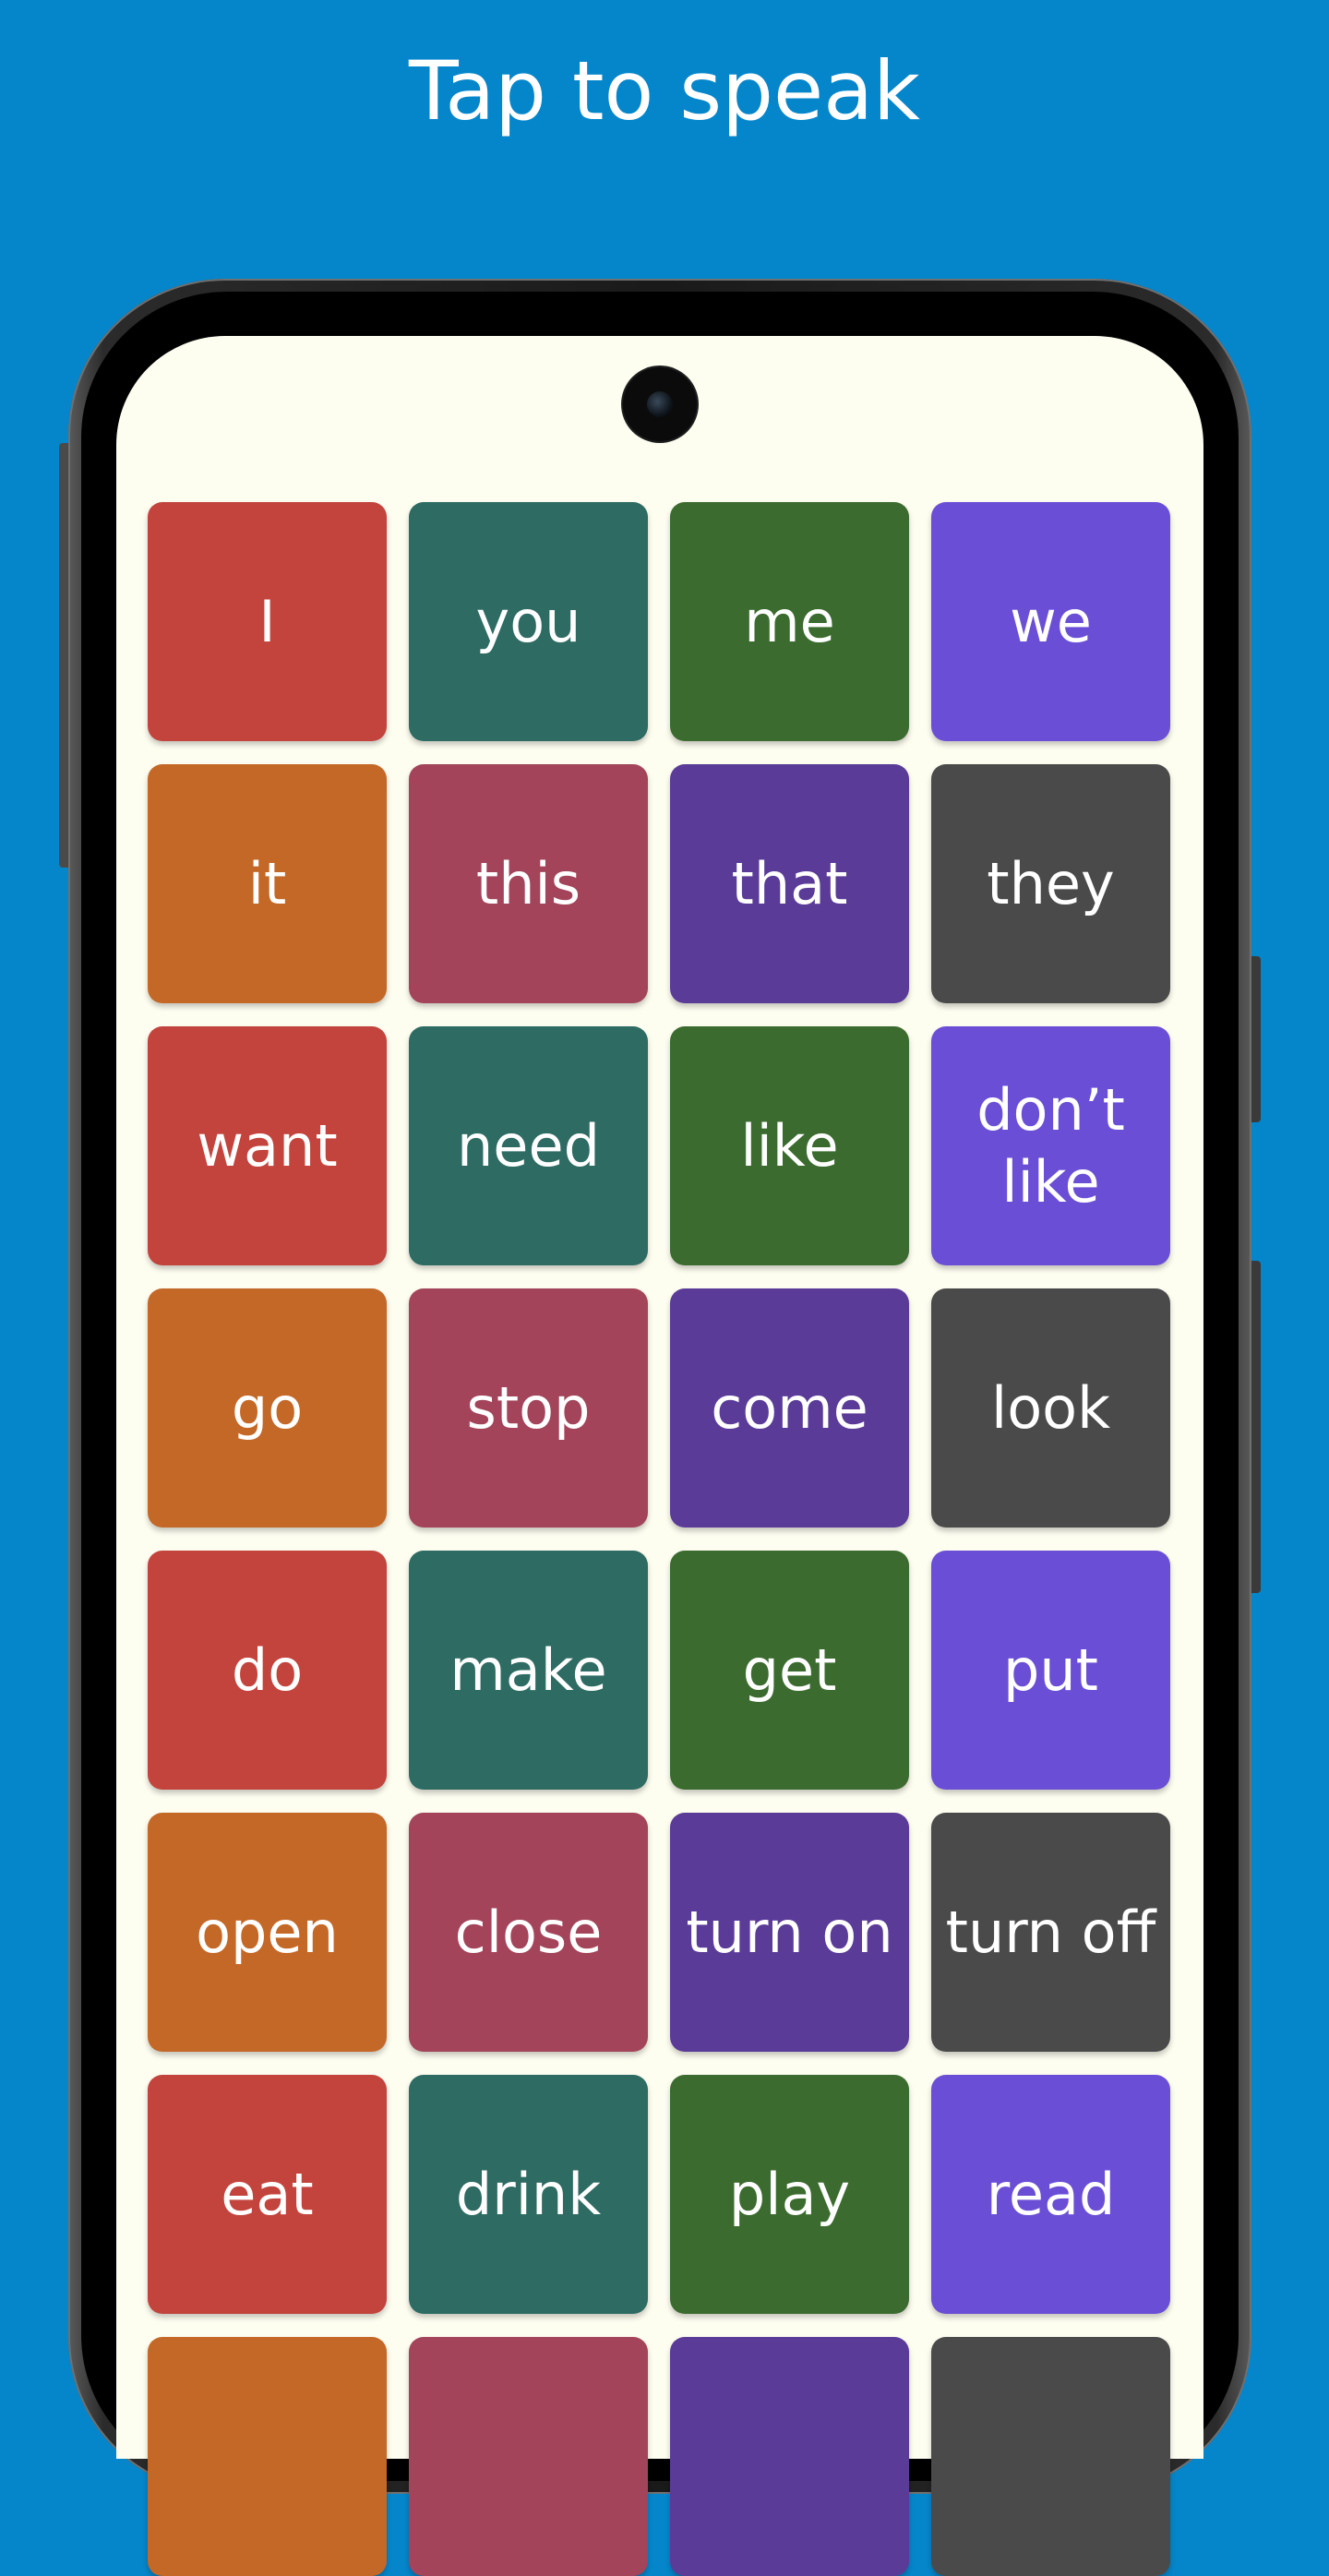 Image resolution: width=1329 pixels, height=2576 pixels. Describe the element at coordinates (1256, 1427) in the screenshot. I see `phone-power-button` at that location.